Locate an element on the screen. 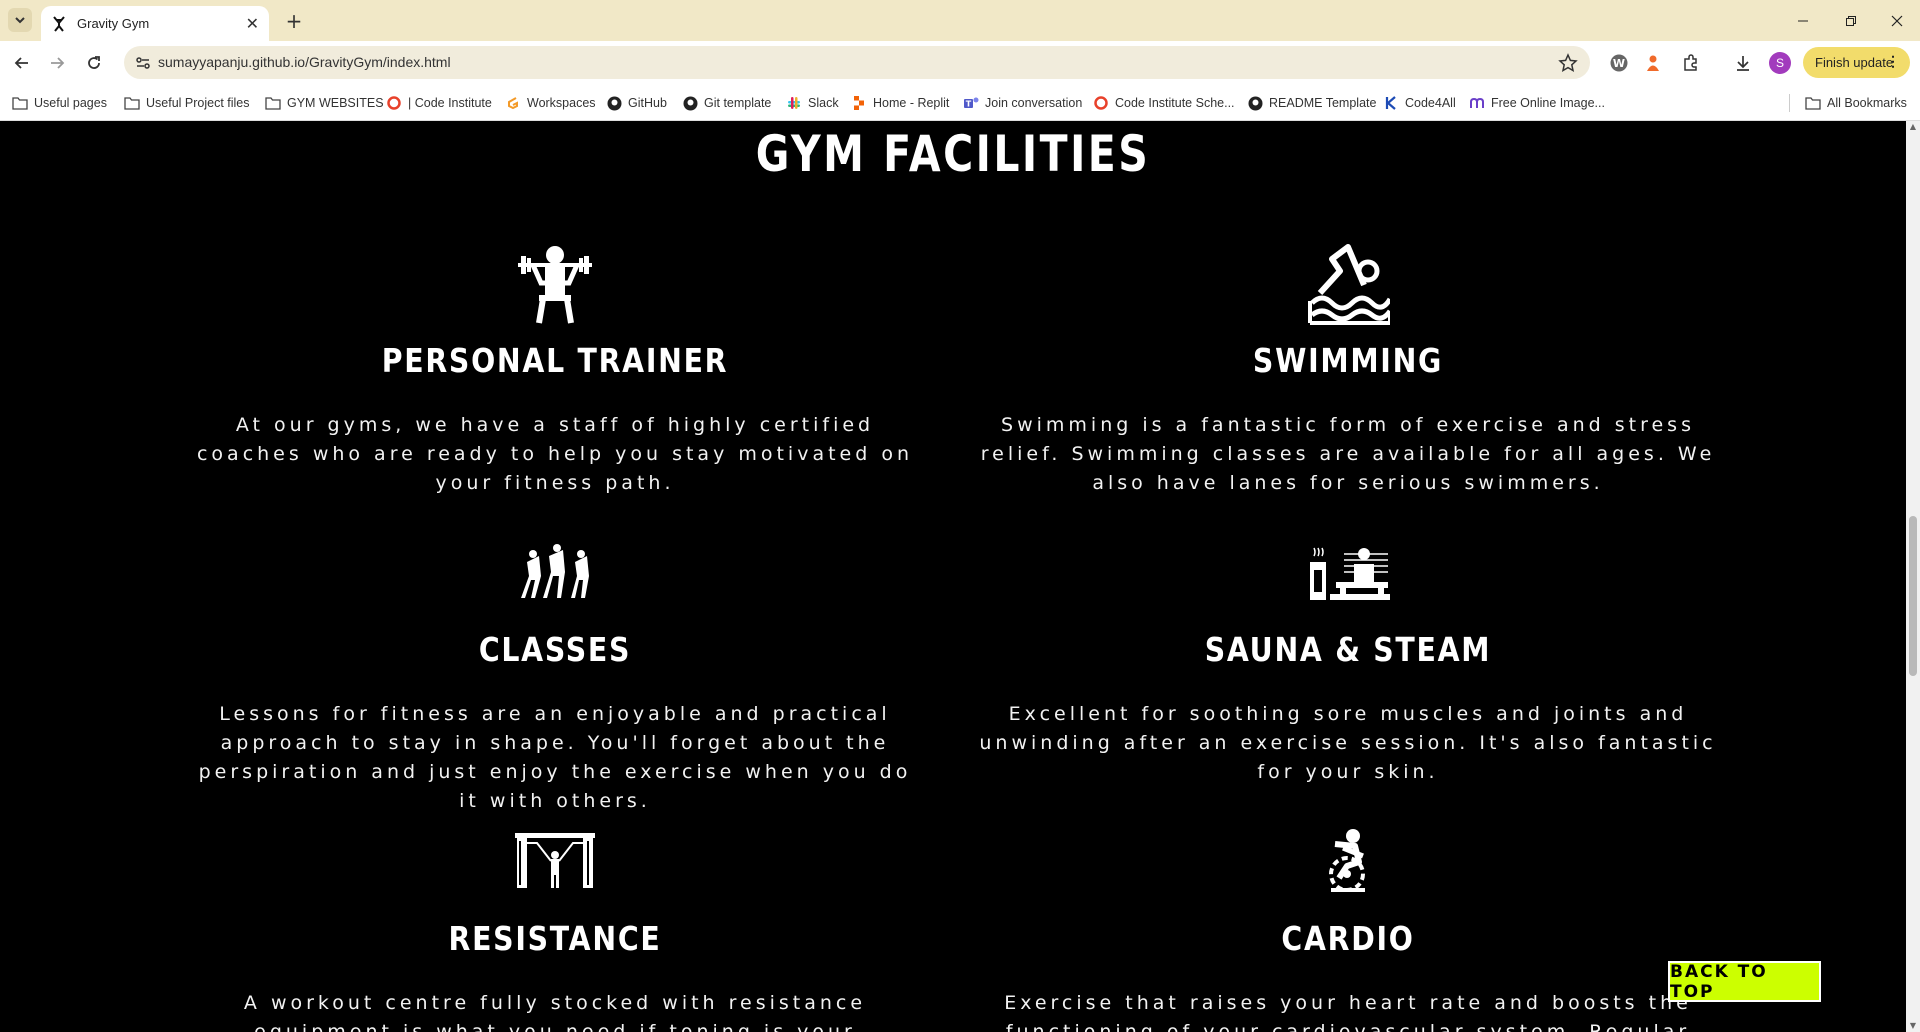  finish-update-button: Finish update ⋮ is located at coordinates (1856, 62).